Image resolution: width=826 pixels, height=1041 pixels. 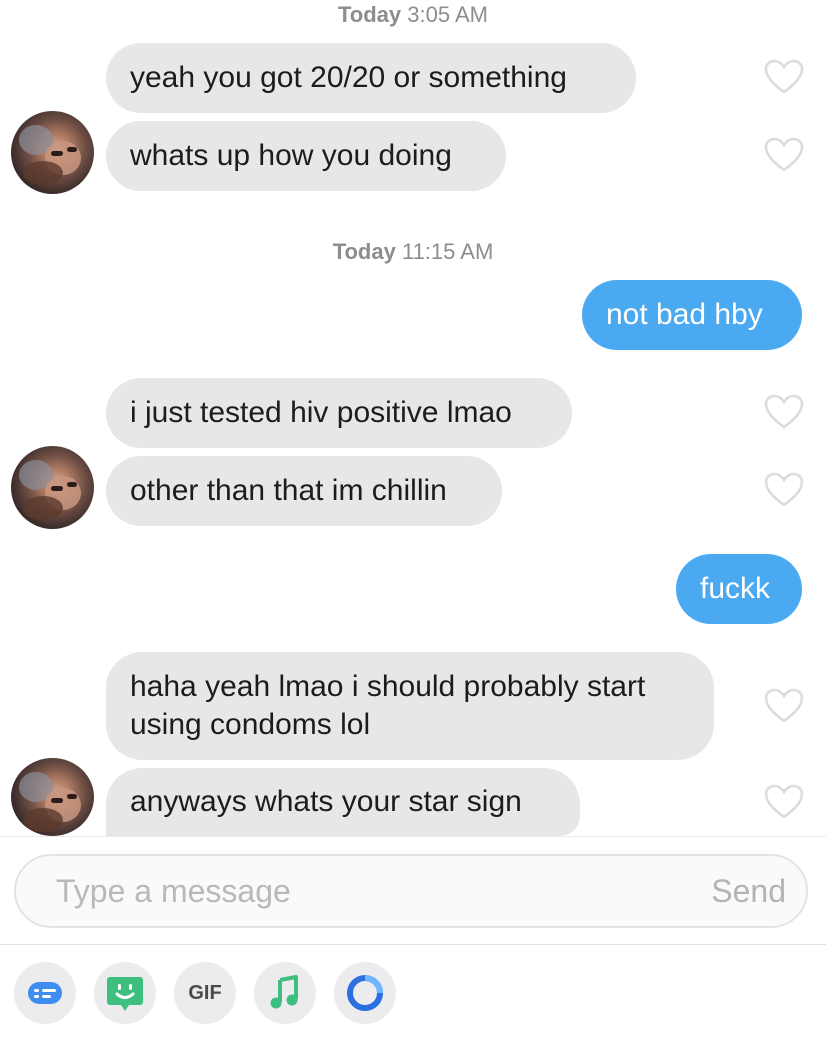 I want to click on incoming-message: whats up how you doing, so click(x=306, y=156).